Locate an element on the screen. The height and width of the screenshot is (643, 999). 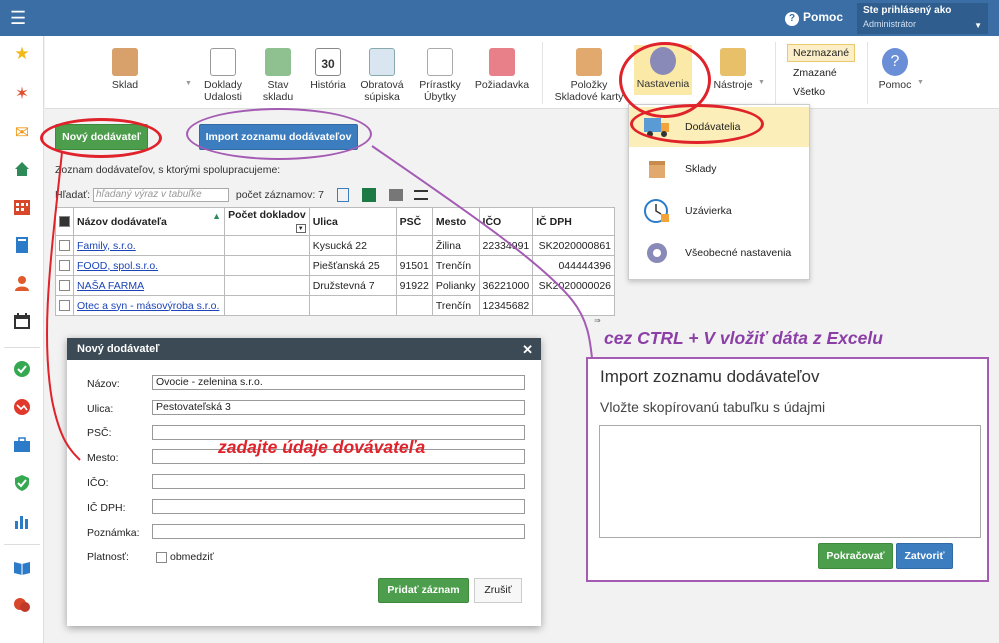
import-subtitle: Vložte skopírovanú tabuľku s údajmi is located at coordinates (713, 407).